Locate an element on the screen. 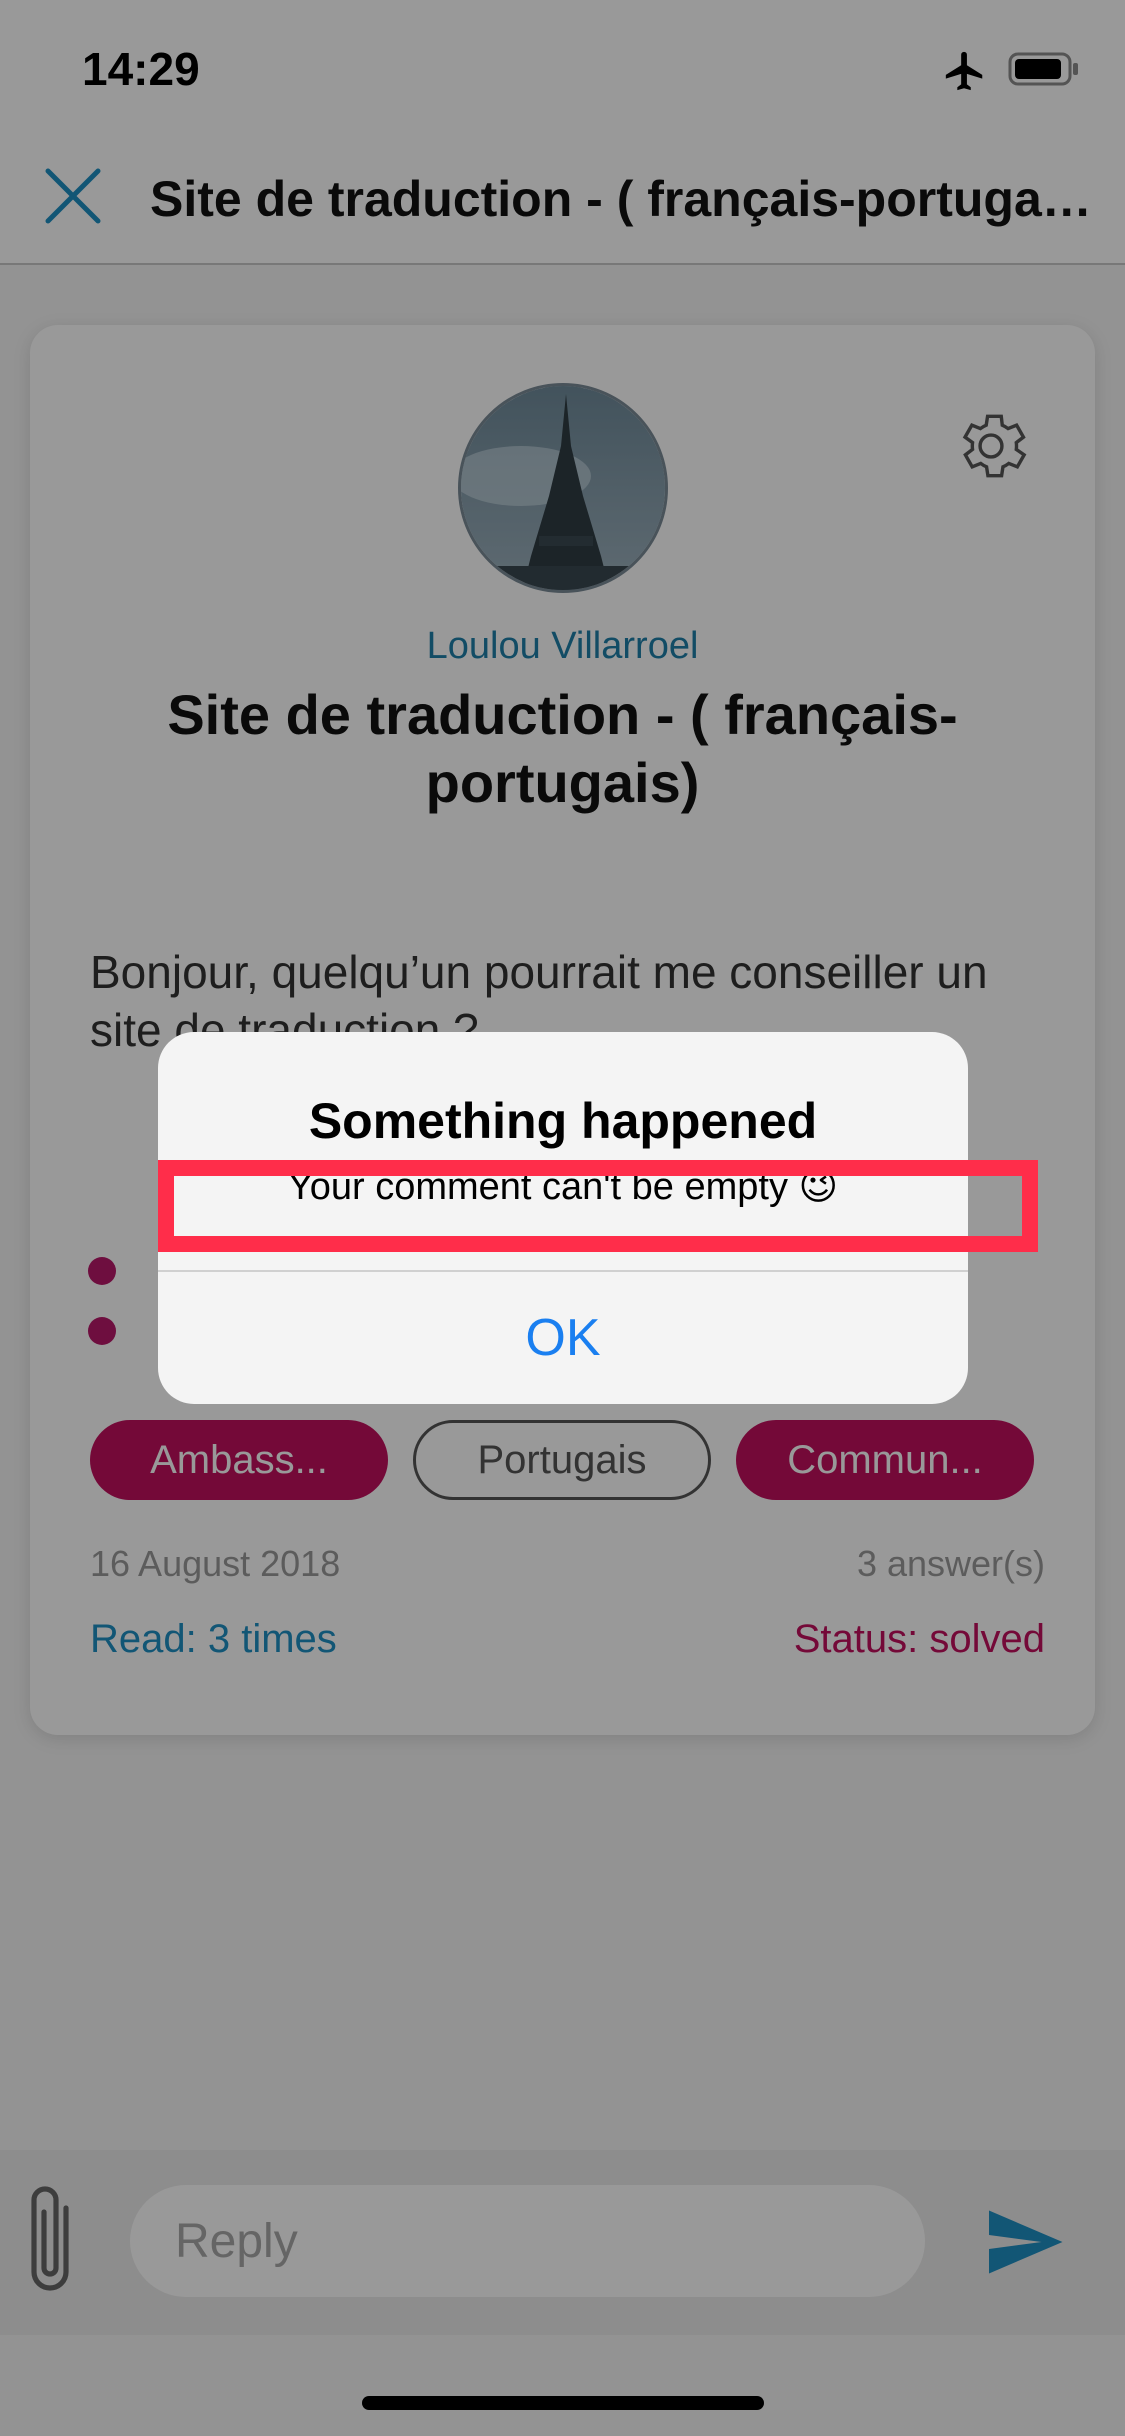  alert-title: Something happened is located at coordinates (563, 1121).